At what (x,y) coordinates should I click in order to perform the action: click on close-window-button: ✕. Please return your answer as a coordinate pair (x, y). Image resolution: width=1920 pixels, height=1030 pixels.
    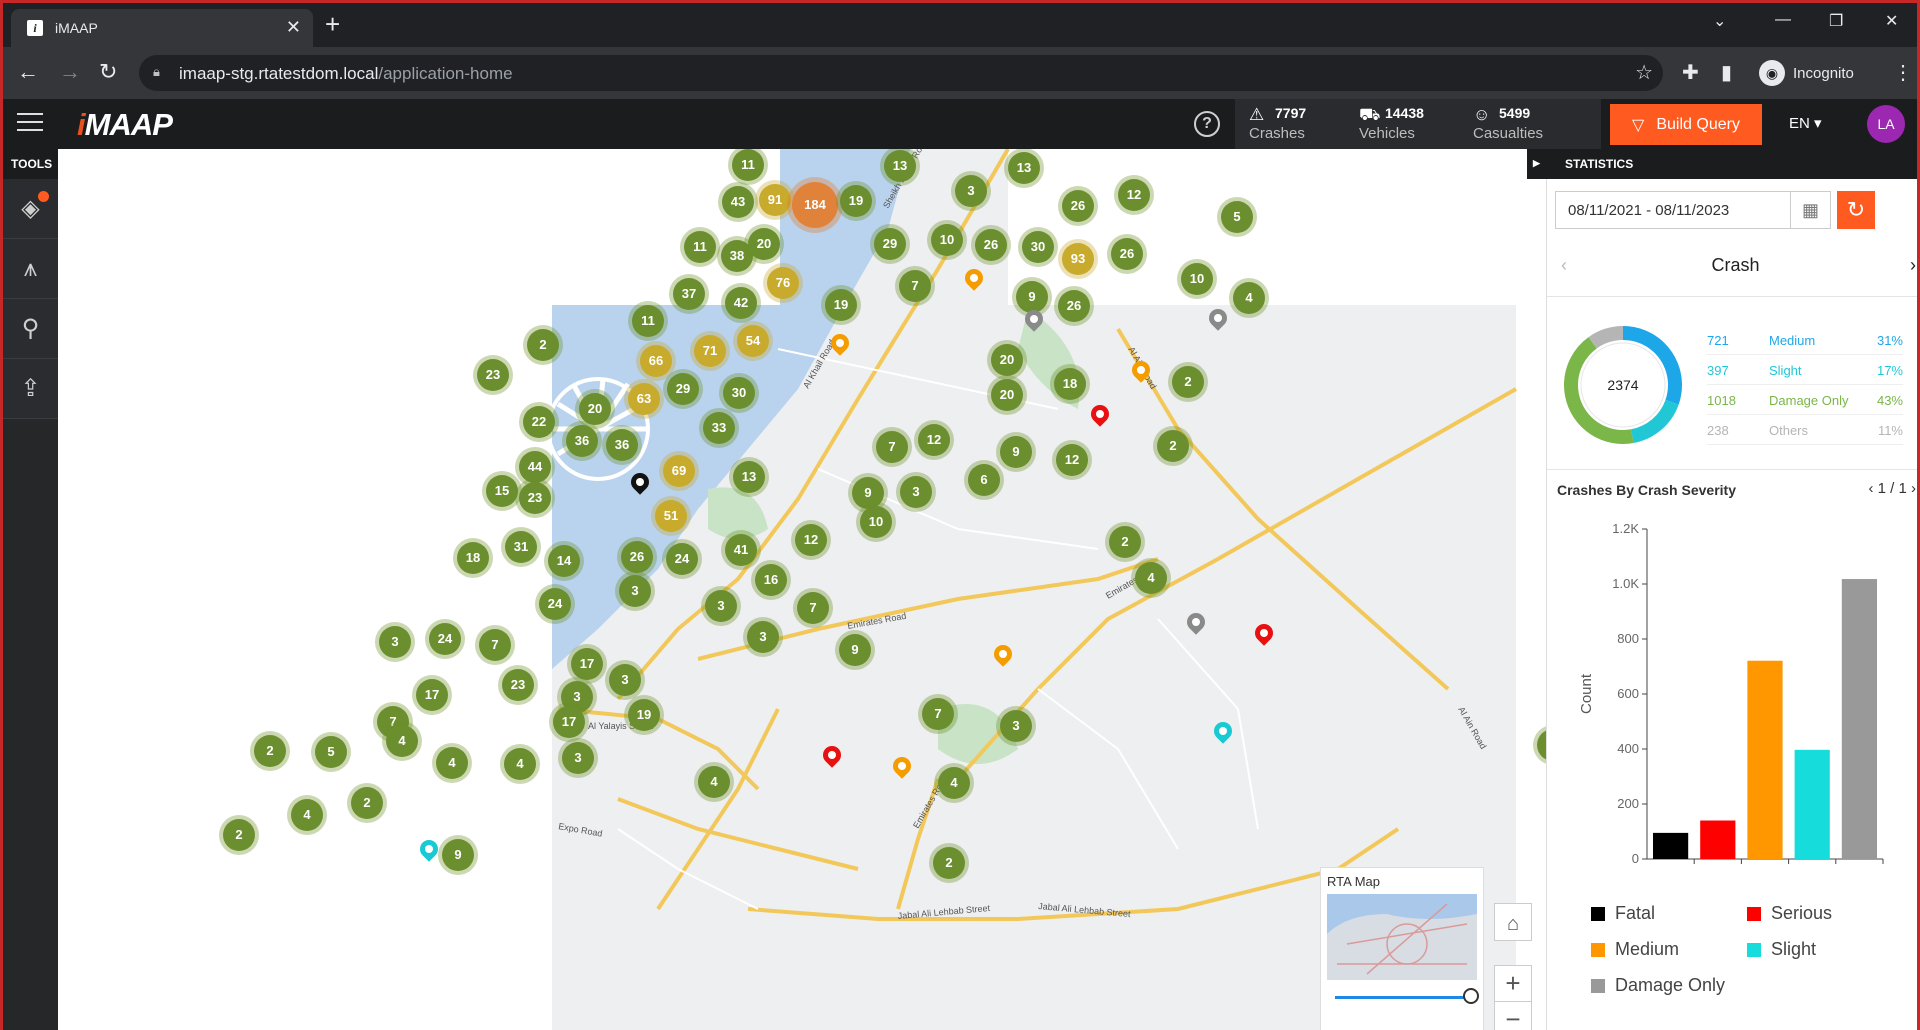
    Looking at the image, I should click on (1891, 21).